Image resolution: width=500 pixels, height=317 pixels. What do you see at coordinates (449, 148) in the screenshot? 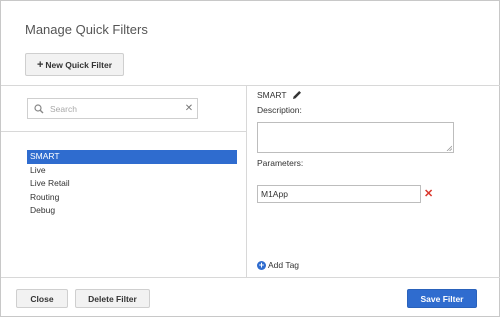
I see `resize-handle-icon` at bounding box center [449, 148].